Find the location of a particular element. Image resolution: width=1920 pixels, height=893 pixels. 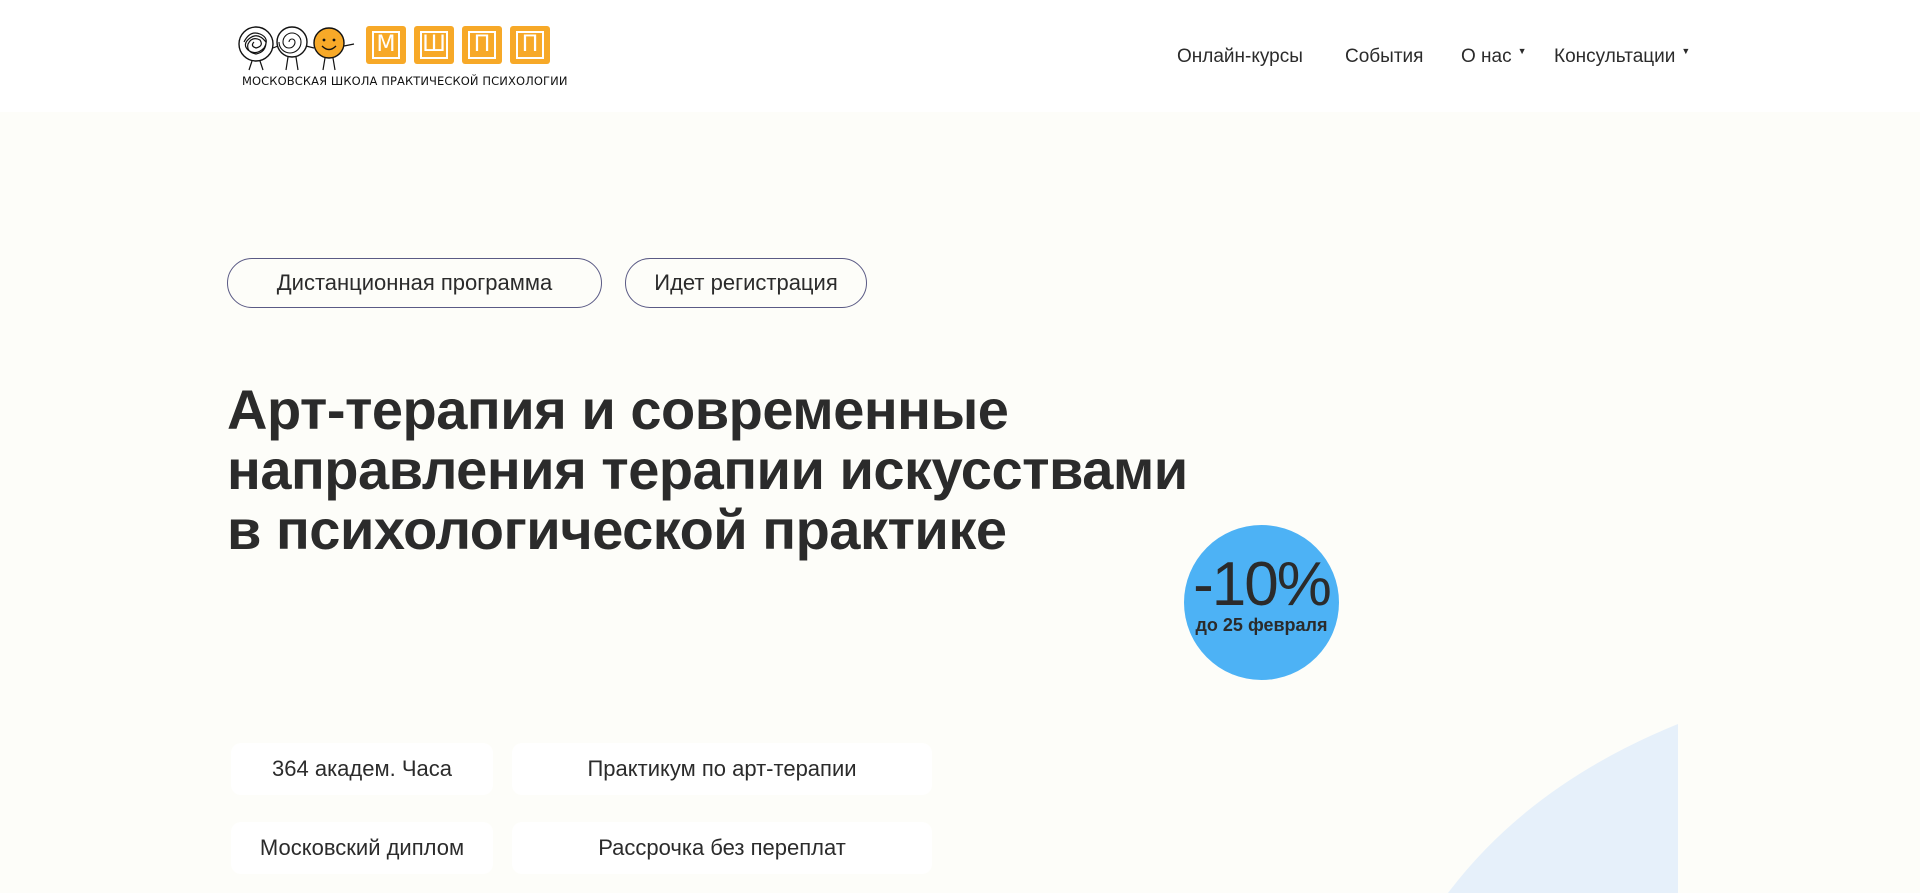

nav-item-about: О нас ▼ is located at coordinates (1494, 57).